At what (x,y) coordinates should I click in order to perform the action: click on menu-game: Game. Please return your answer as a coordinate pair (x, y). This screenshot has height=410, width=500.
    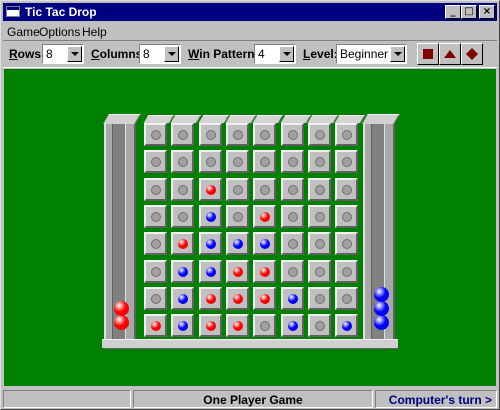
    Looking at the image, I should click on (23, 32).